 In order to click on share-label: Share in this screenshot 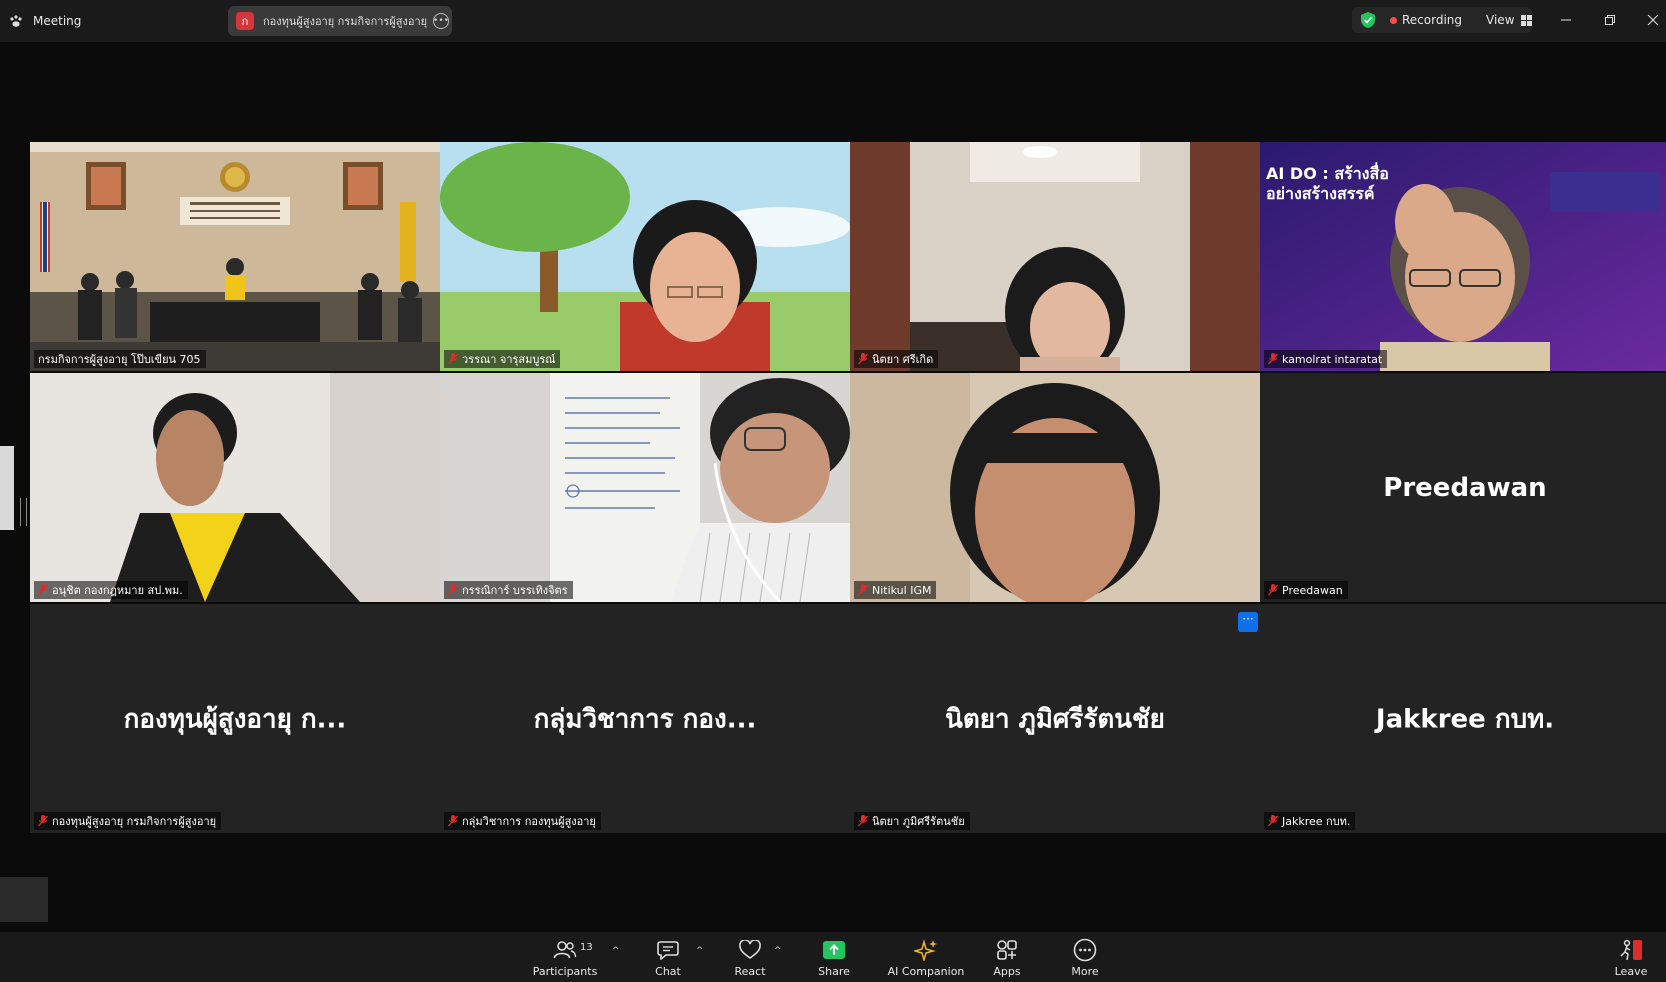, I will do `click(834, 971)`.